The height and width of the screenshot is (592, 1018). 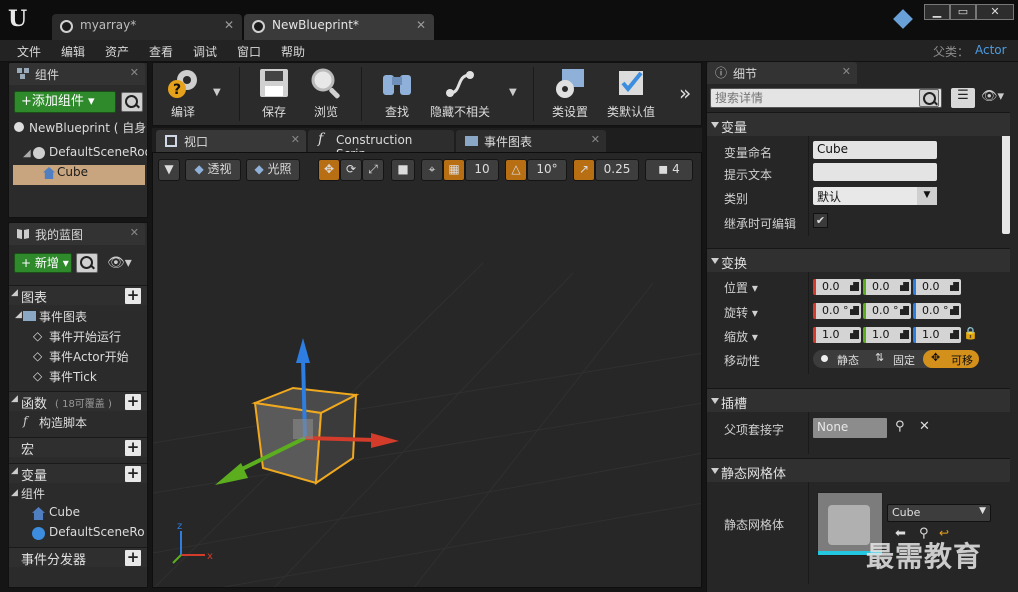 I want to click on tooltip-input, so click(x=875, y=172).